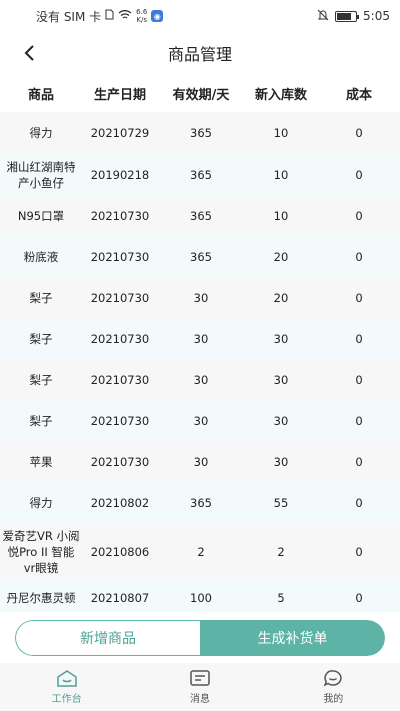 The image size is (400, 711). Describe the element at coordinates (358, 95) in the screenshot. I see `column-header-cost: 成本` at that location.